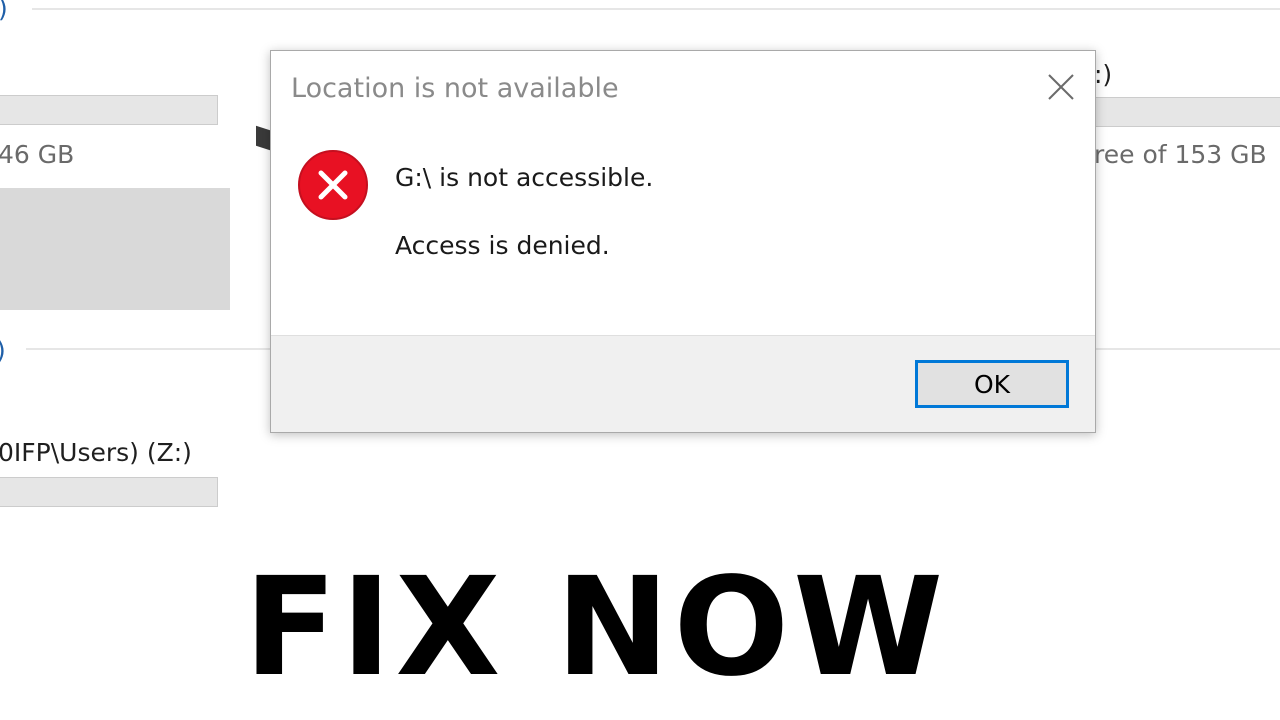 The height and width of the screenshot is (720, 1280). Describe the element at coordinates (4, 11) in the screenshot. I see `section-header-this-pc-fragment: )` at that location.